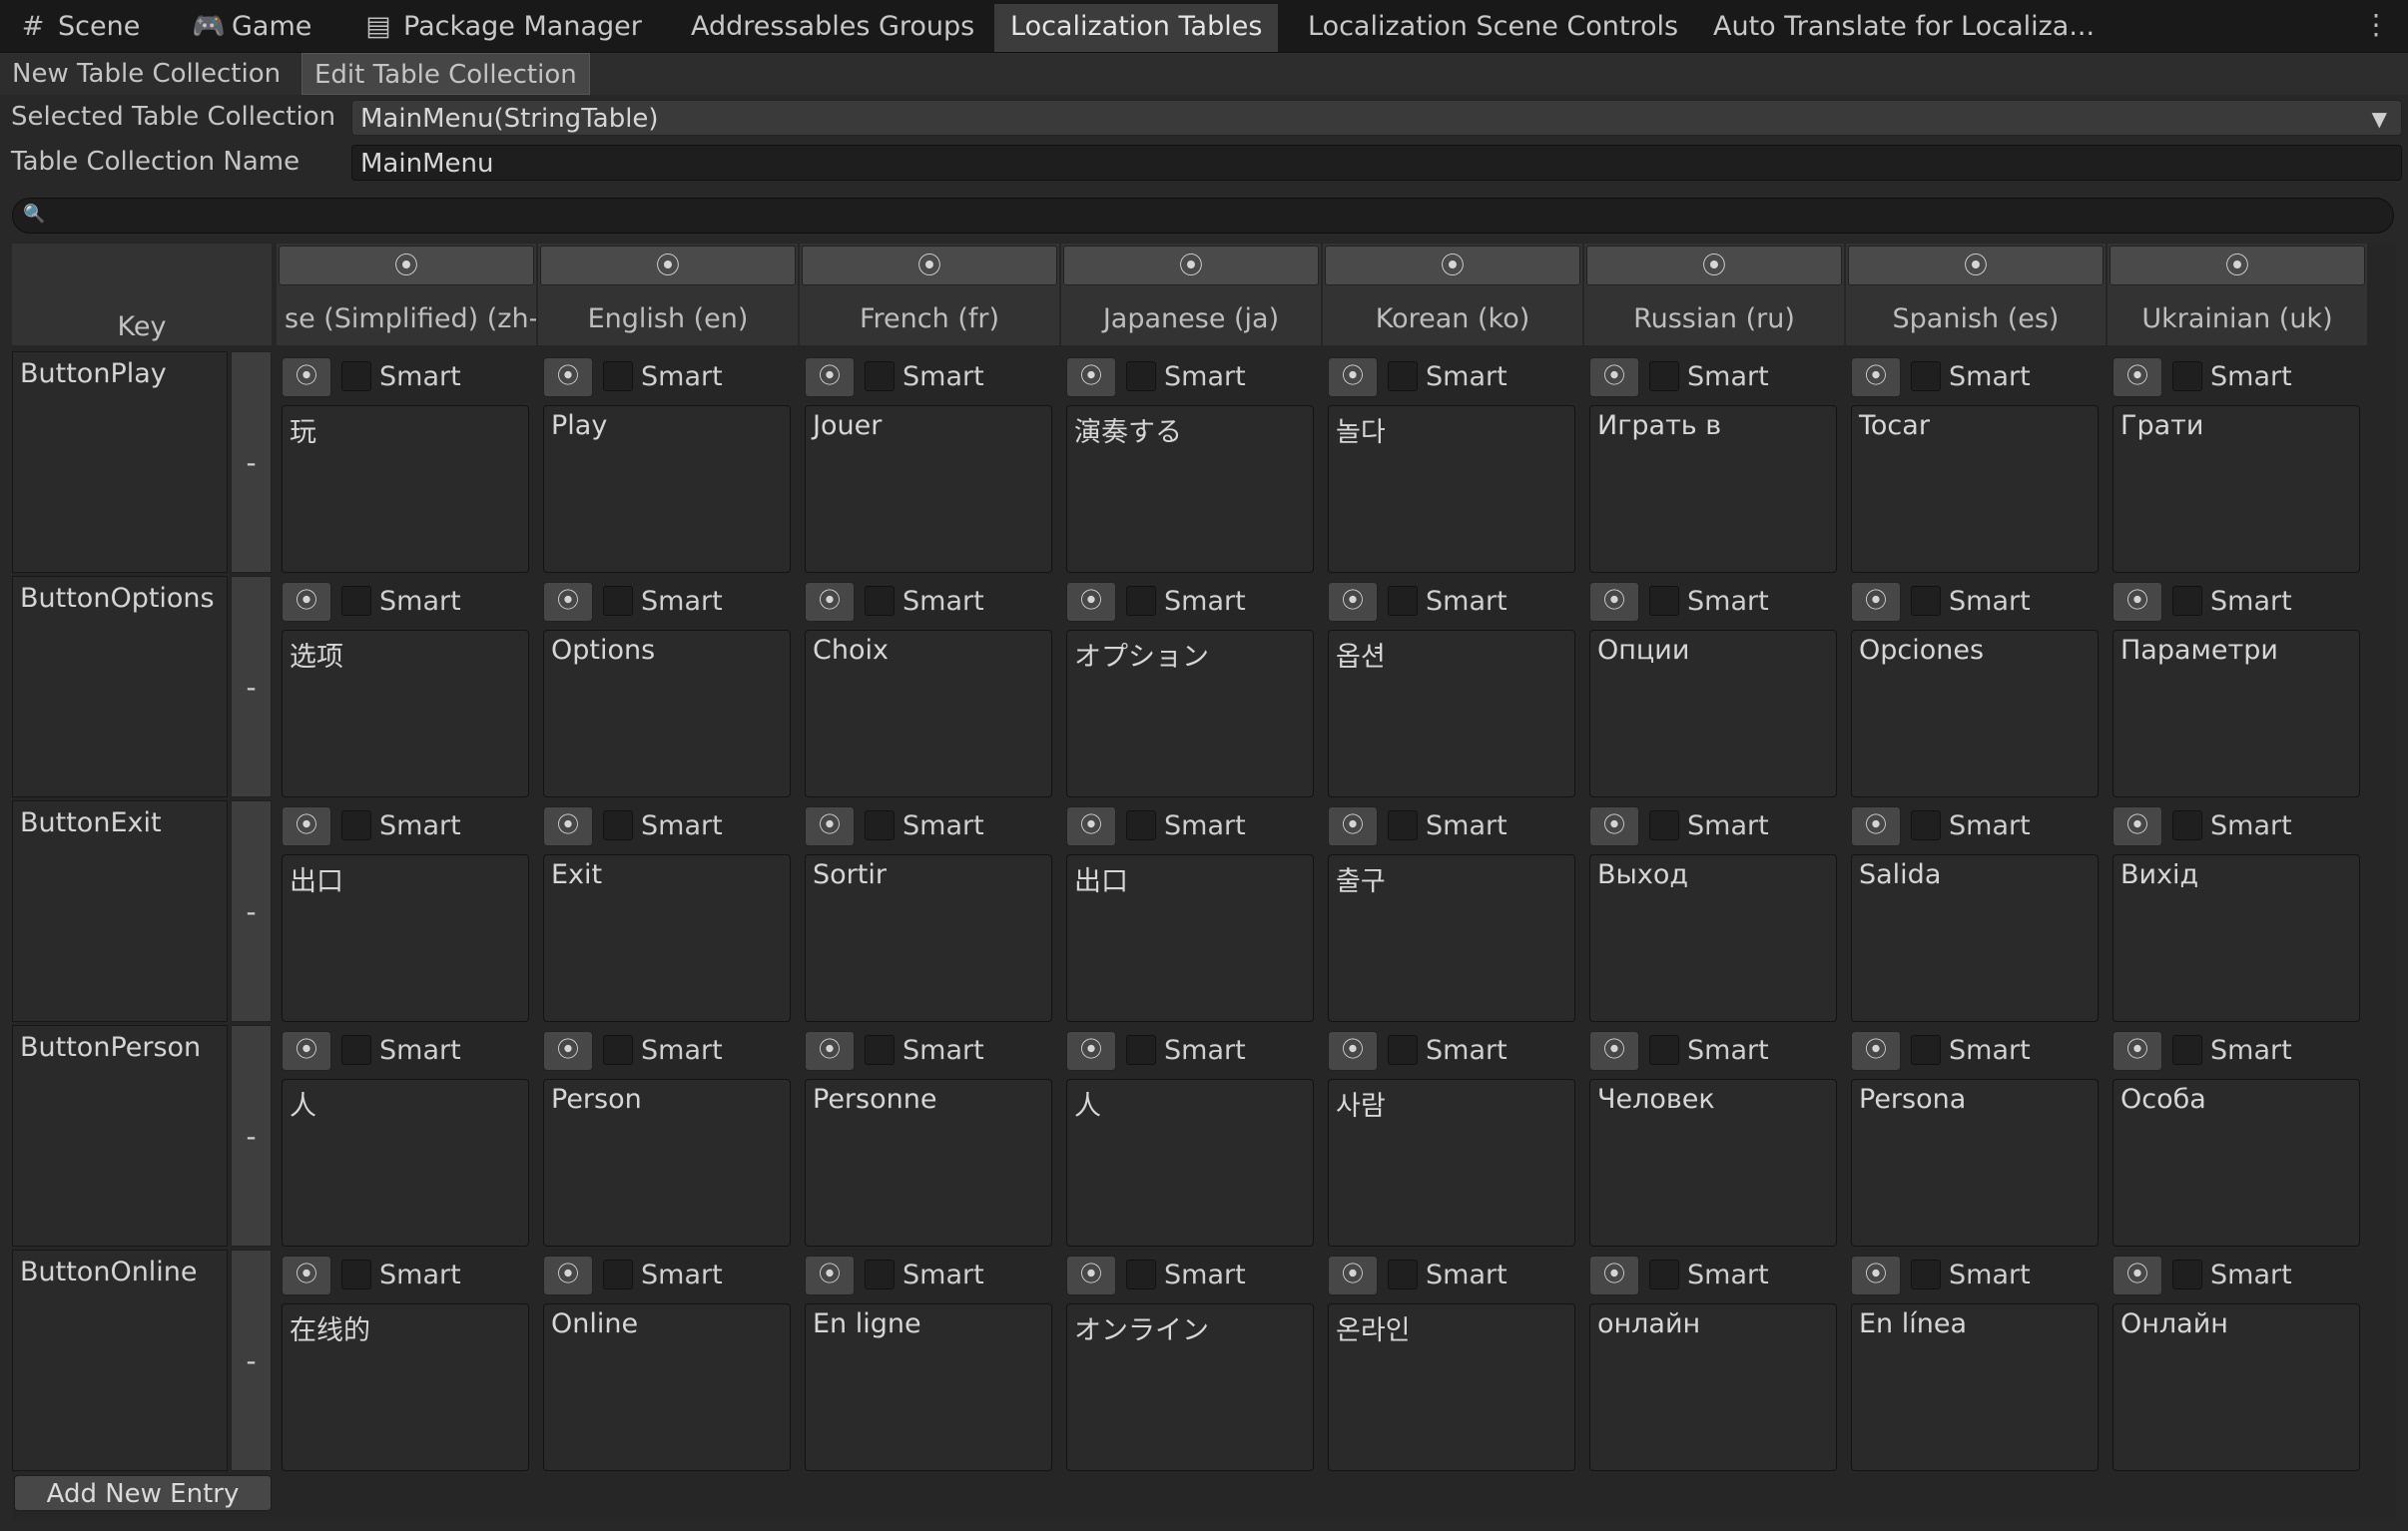 This screenshot has width=2408, height=1531. I want to click on translation-text-field: 在线的, so click(405, 1387).